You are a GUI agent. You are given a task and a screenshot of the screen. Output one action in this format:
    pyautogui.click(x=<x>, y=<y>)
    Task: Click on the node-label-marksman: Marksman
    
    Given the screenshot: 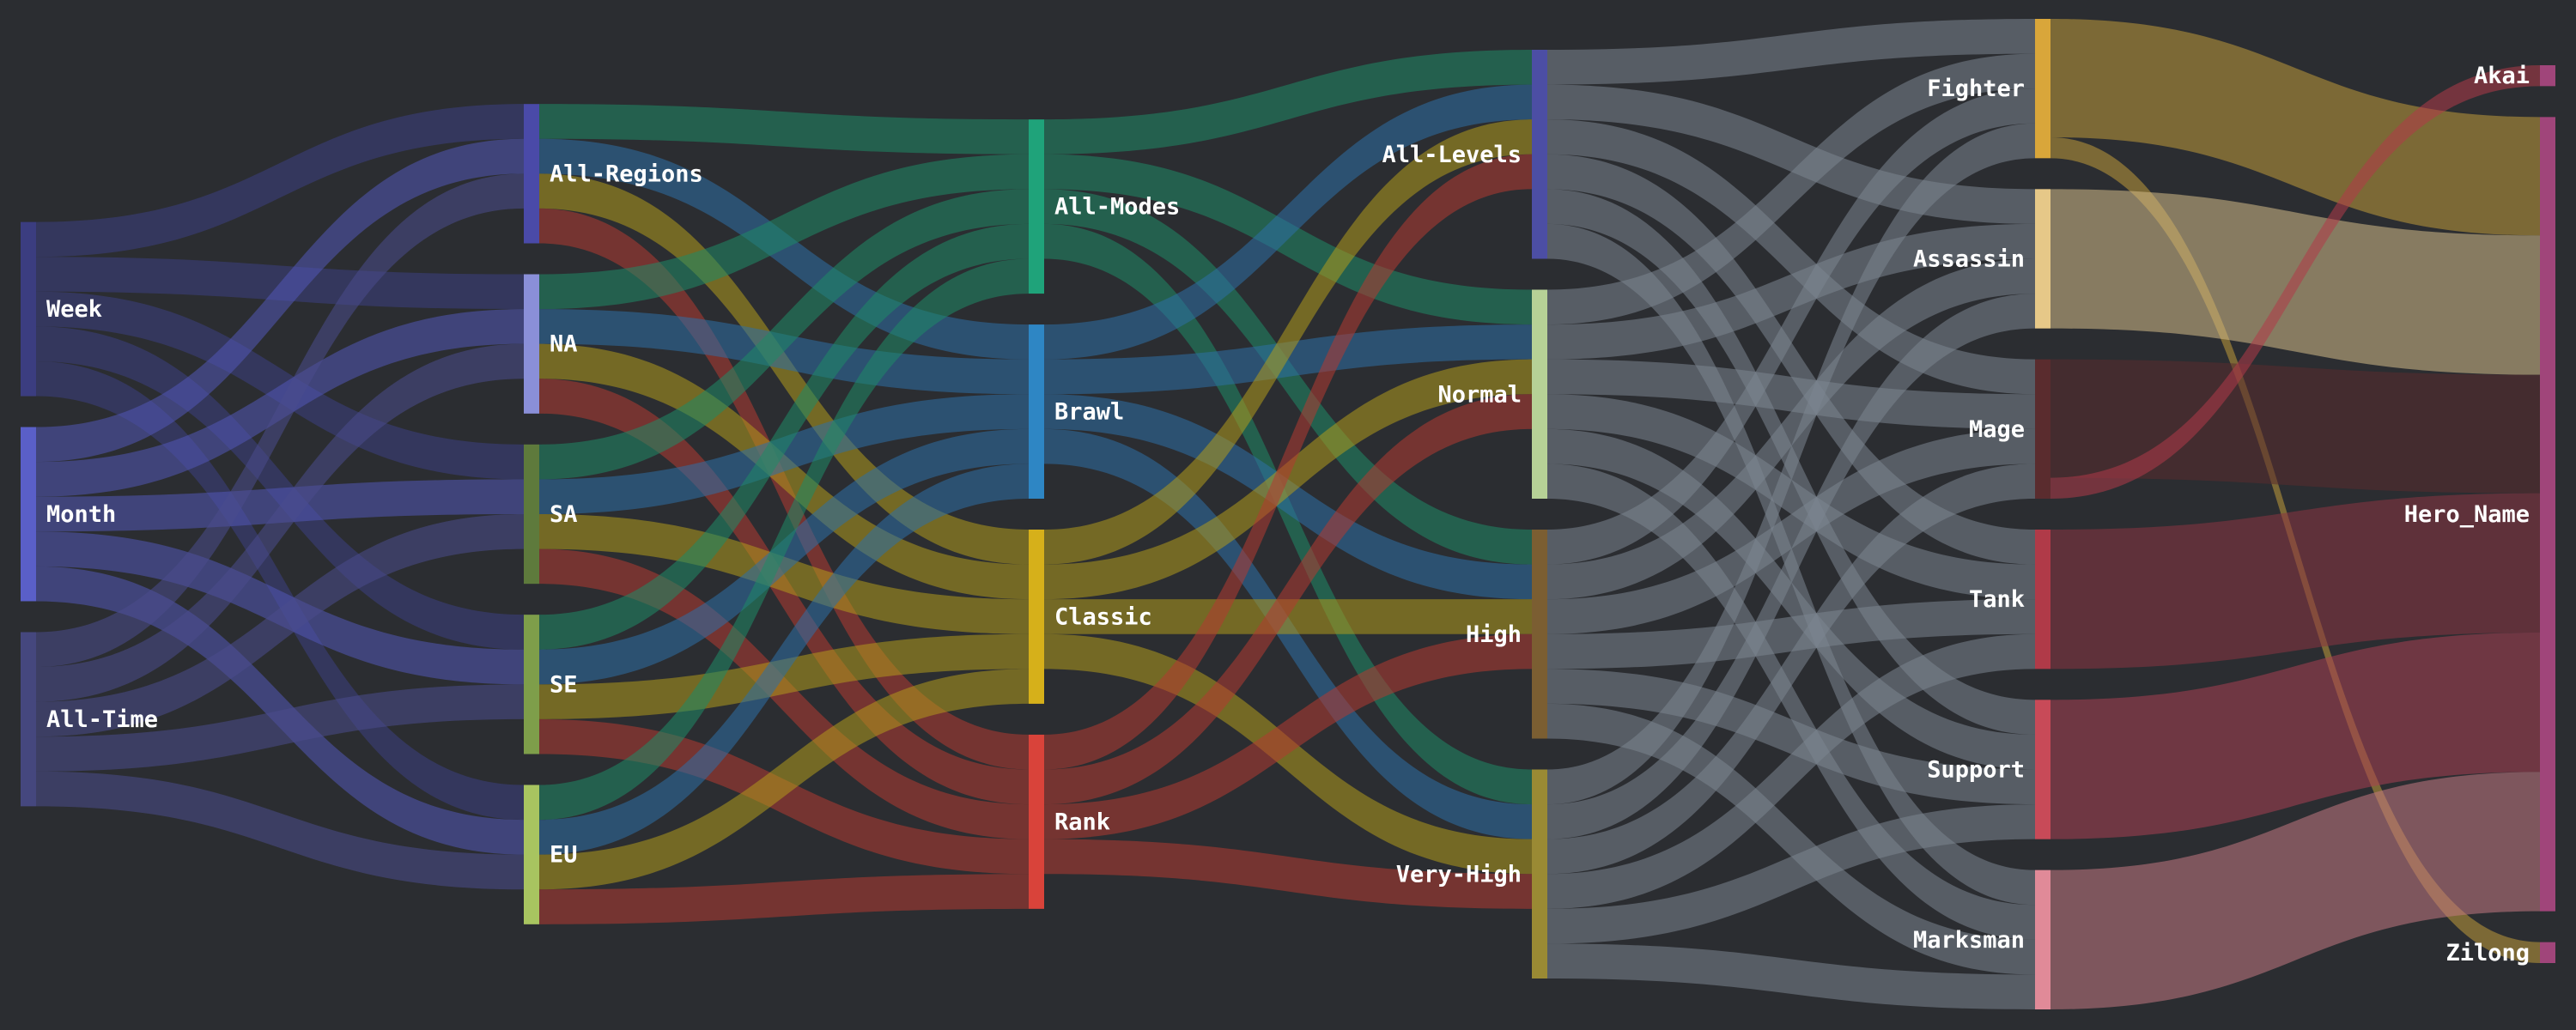 What is the action you would take?
    pyautogui.click(x=1969, y=940)
    